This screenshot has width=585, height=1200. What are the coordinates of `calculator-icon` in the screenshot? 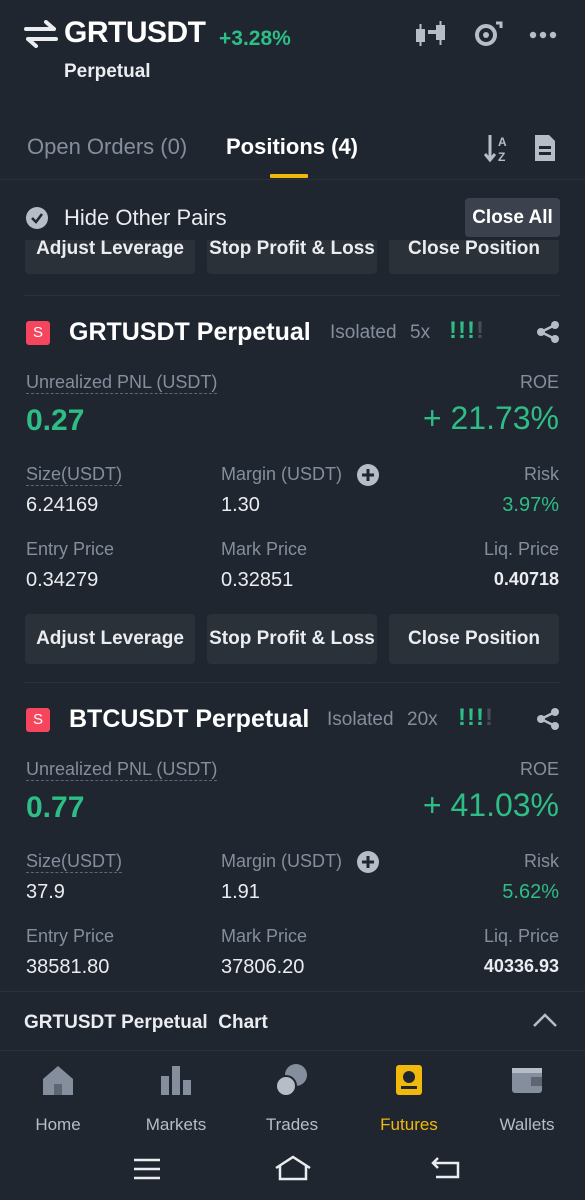 It's located at (488, 35).